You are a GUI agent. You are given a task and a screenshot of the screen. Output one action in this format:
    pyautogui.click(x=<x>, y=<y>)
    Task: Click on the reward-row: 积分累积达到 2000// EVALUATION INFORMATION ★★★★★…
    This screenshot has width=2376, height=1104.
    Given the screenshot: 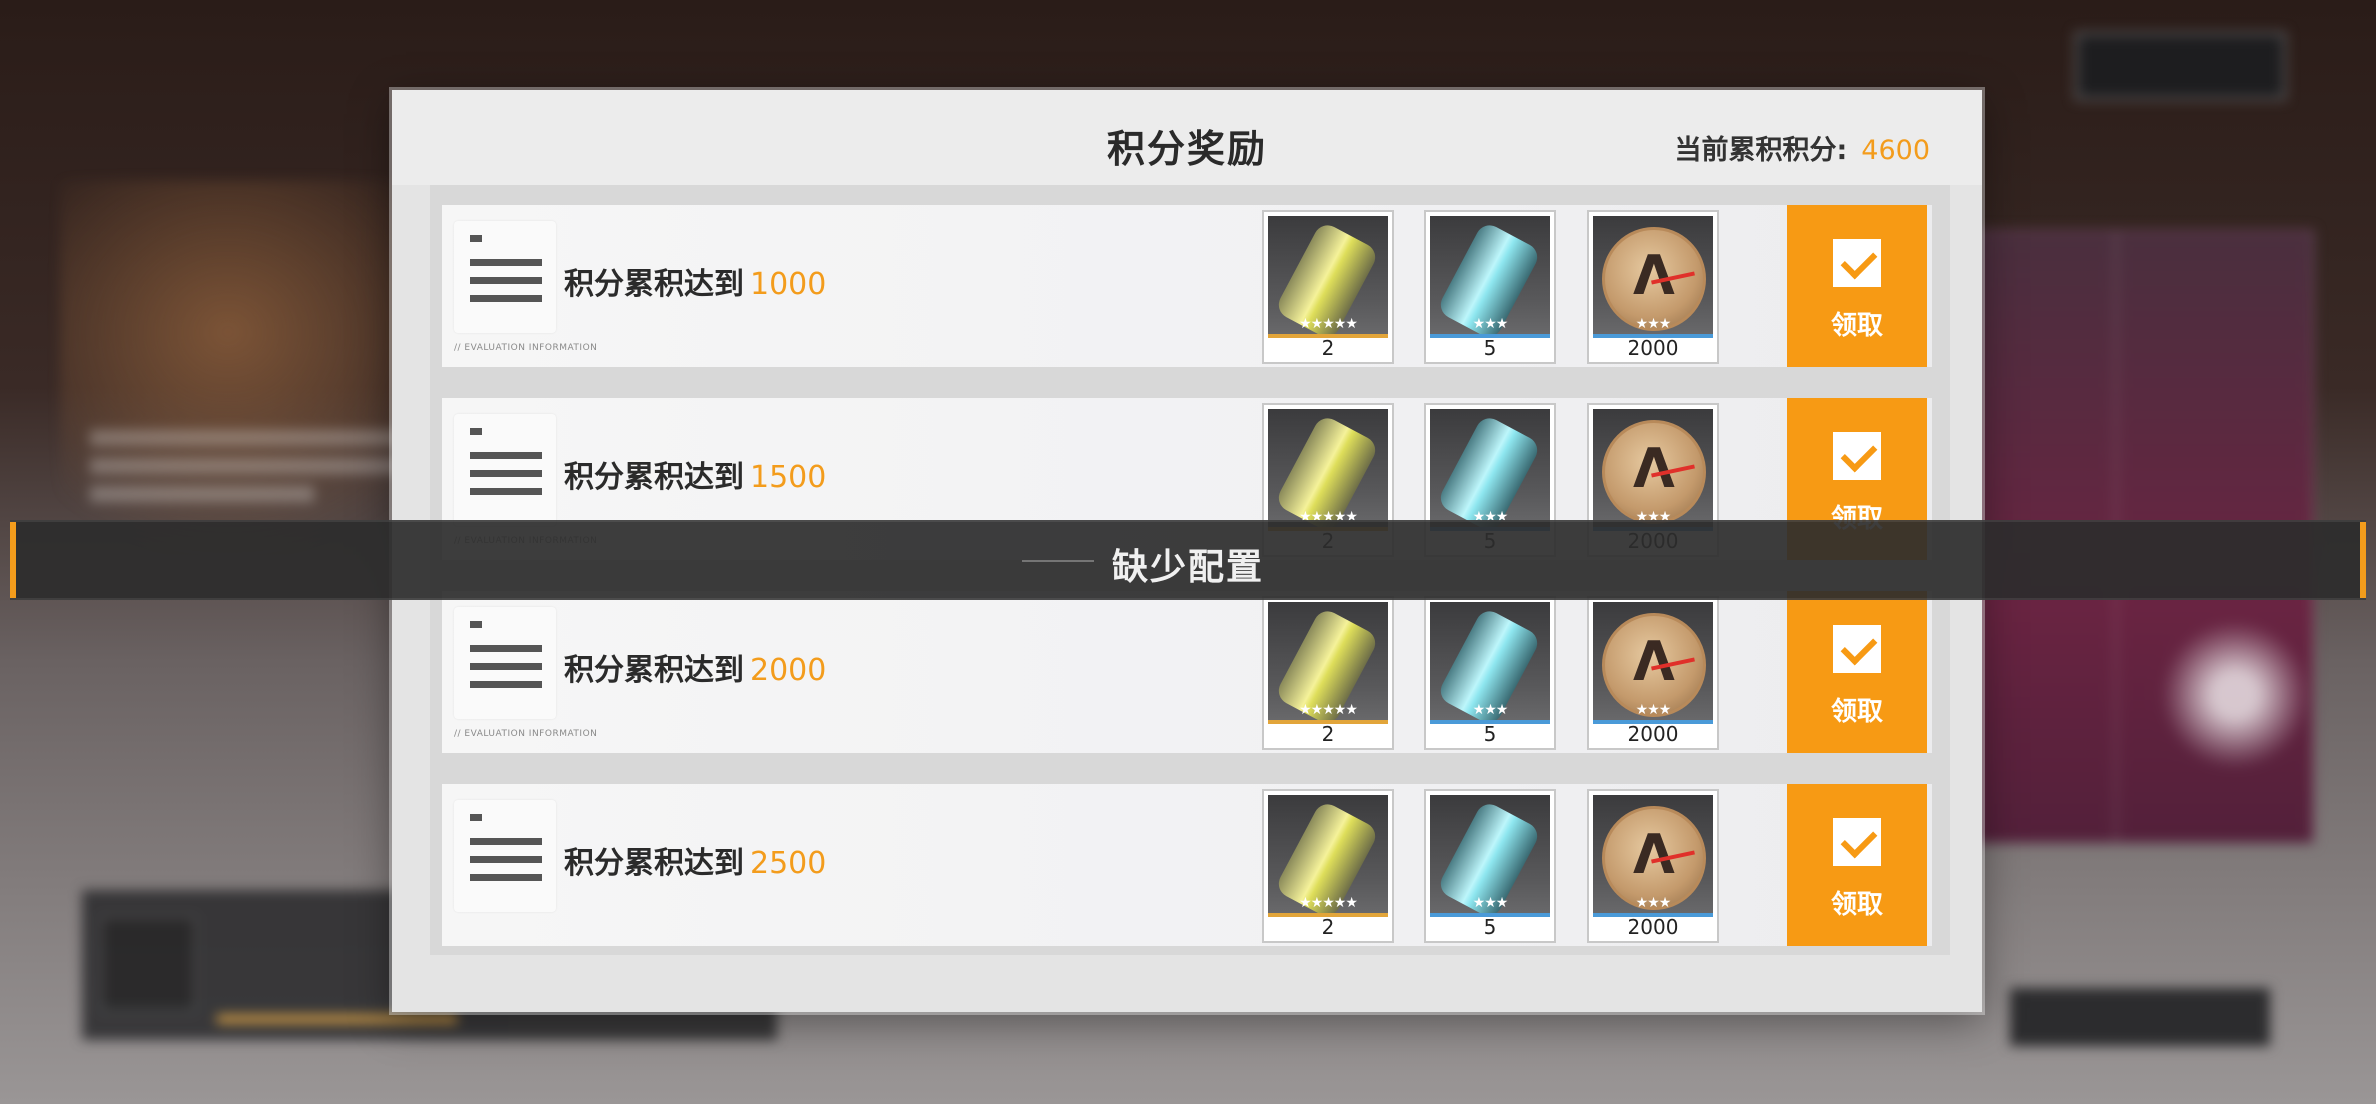 What is the action you would take?
    pyautogui.click(x=1187, y=672)
    